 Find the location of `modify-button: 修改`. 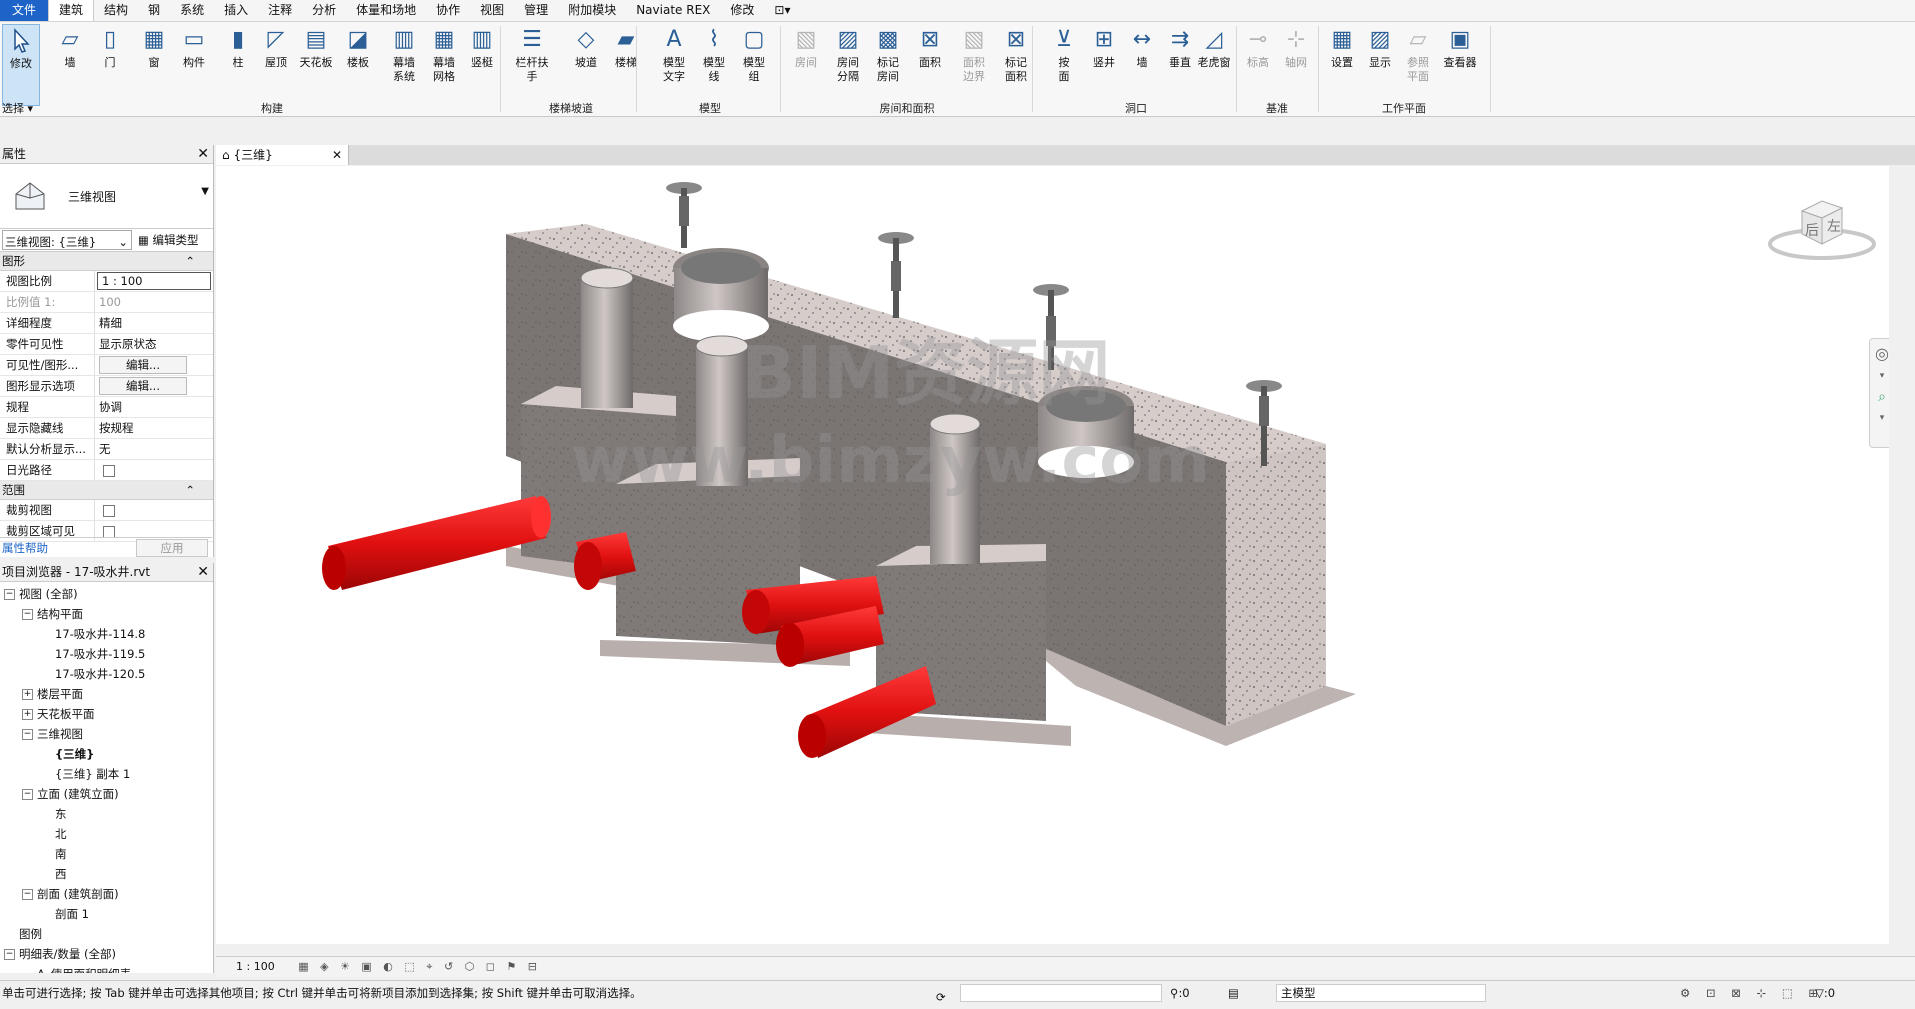

modify-button: 修改 is located at coordinates (21, 65).